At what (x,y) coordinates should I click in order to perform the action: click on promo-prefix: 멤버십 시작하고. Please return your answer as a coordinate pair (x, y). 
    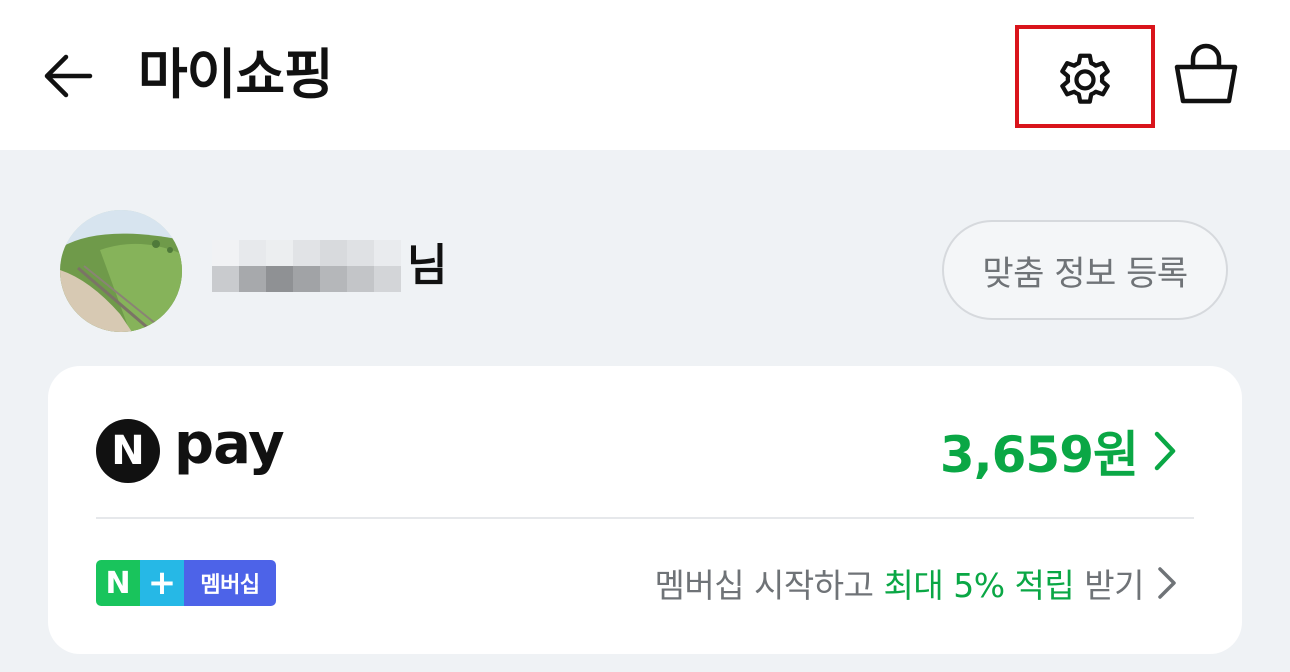
    Looking at the image, I should click on (764, 585).